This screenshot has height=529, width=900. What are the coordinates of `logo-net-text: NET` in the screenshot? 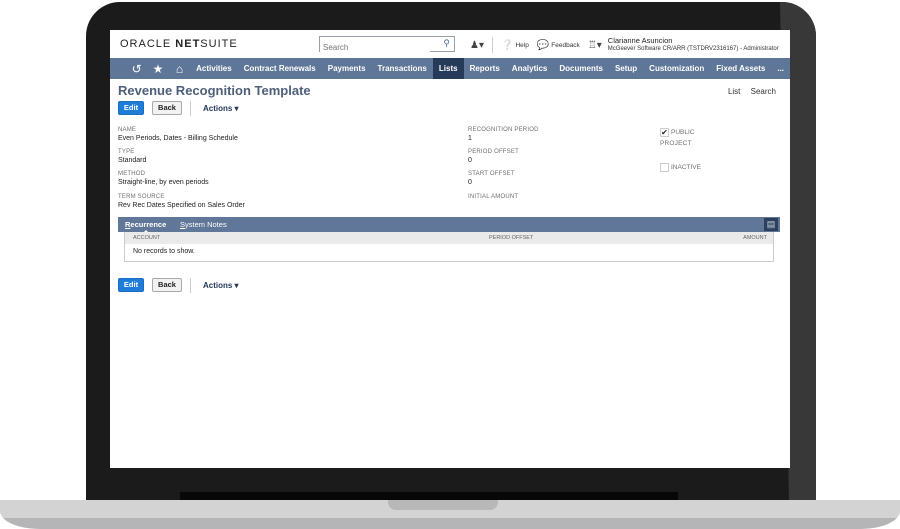 It's located at (188, 44).